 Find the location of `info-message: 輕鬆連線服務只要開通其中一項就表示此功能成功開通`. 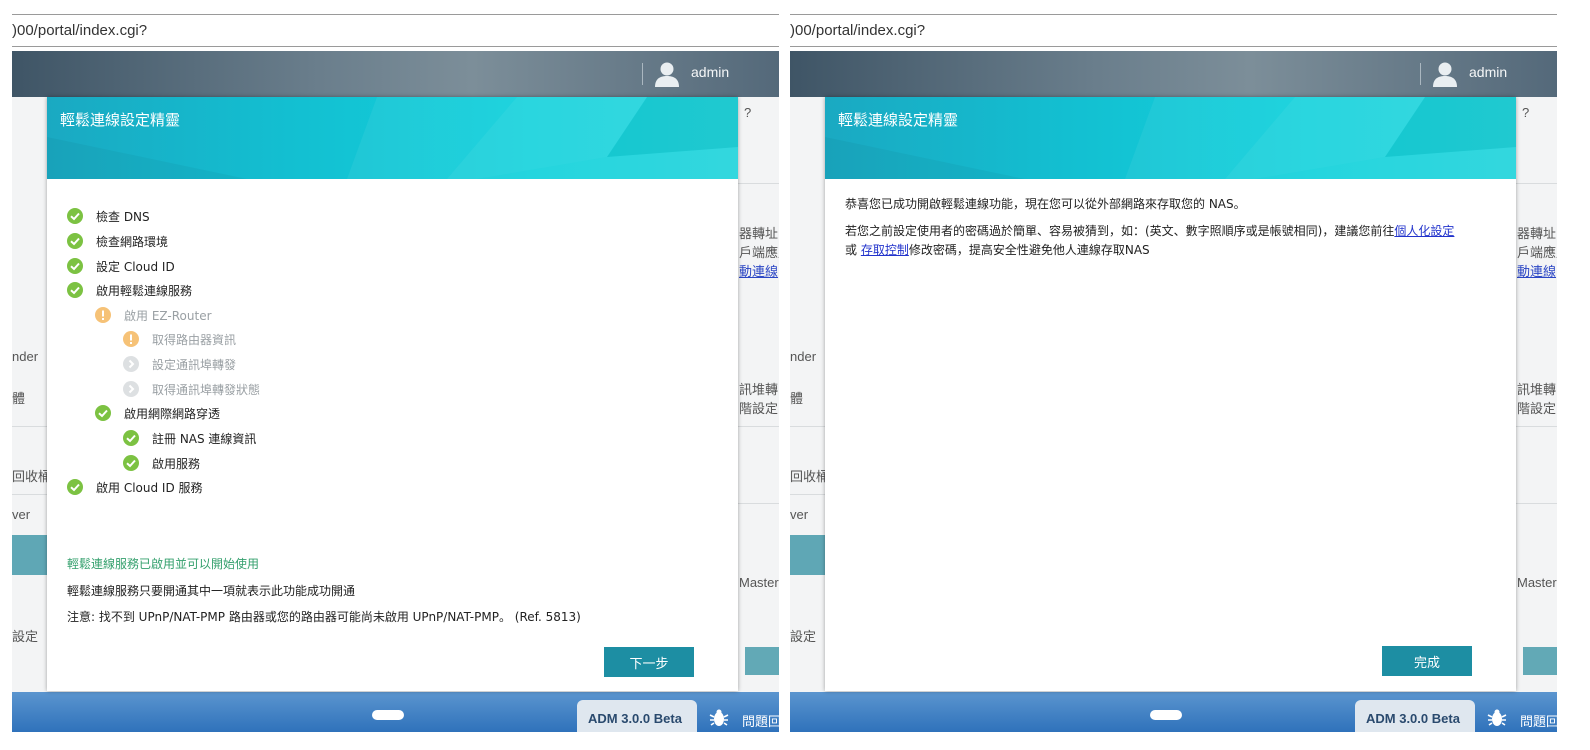

info-message: 輕鬆連線服務只要開通其中一項就表示此功能成功開通 is located at coordinates (211, 591).